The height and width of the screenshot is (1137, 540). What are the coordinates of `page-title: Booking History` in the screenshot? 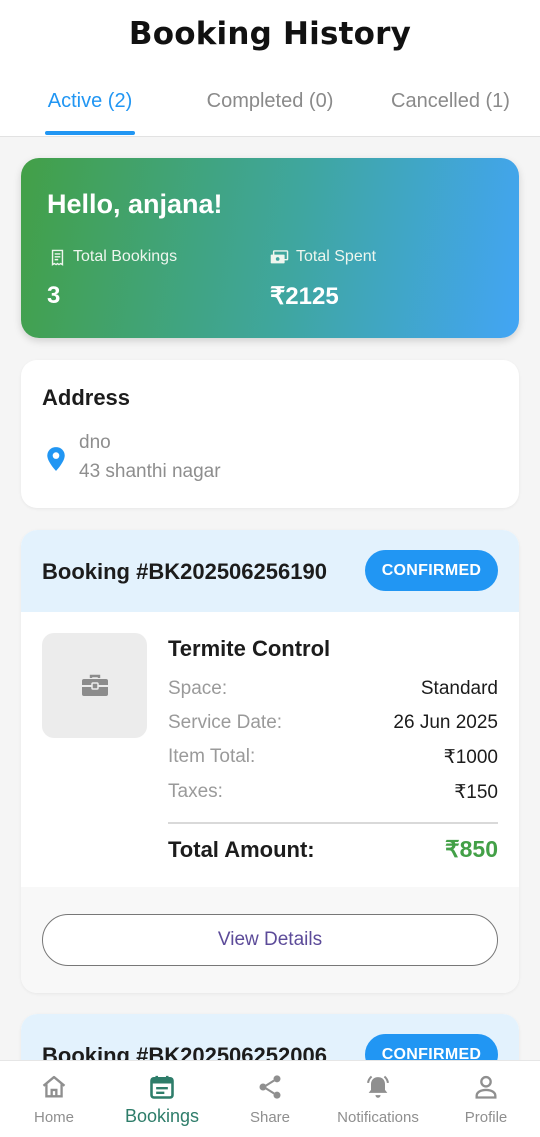 It's located at (270, 34).